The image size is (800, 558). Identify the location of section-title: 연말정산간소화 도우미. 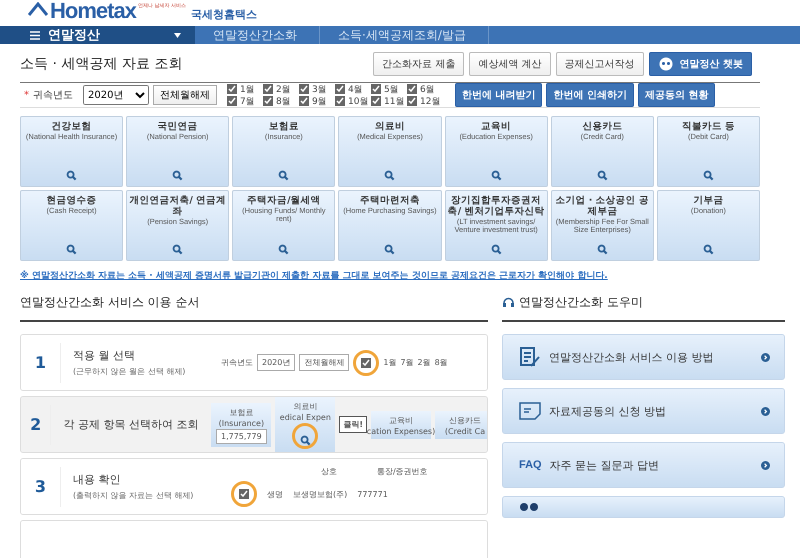
(581, 302).